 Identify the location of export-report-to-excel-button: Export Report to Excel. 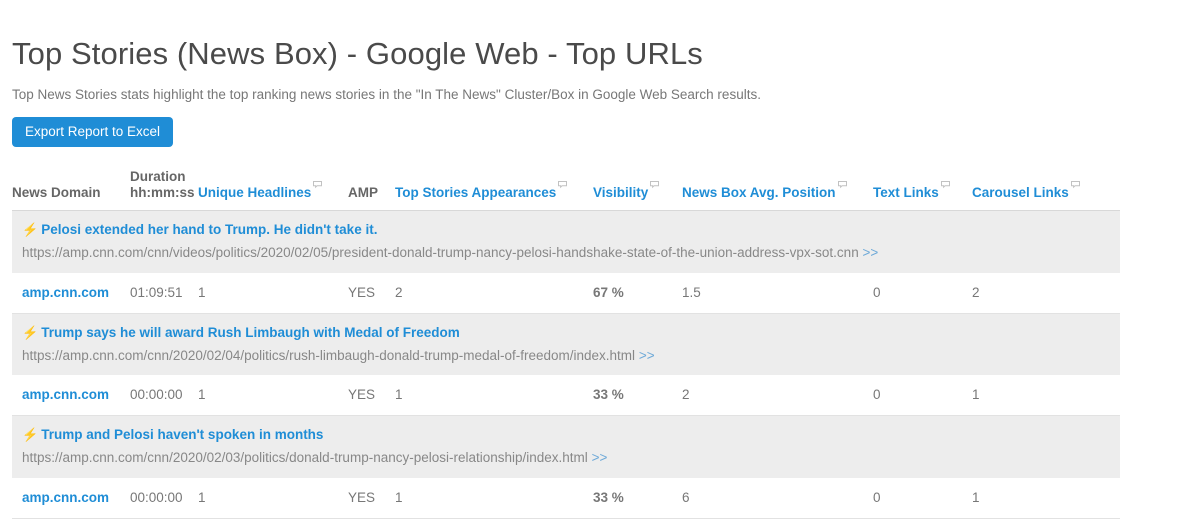
(93, 132).